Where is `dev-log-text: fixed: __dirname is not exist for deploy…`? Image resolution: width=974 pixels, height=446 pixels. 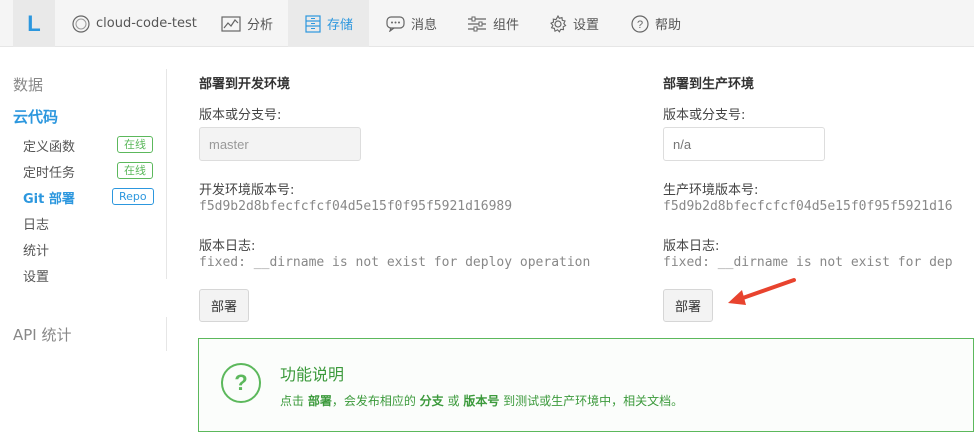
dev-log-text: fixed: __dirname is not exist for deploy… is located at coordinates (395, 262).